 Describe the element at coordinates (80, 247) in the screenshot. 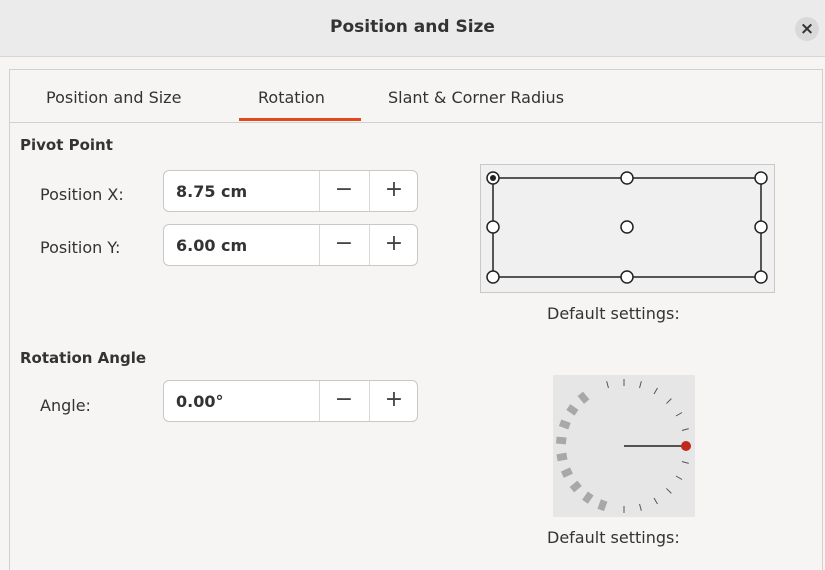

I see `position-y-label: Position Y:` at that location.